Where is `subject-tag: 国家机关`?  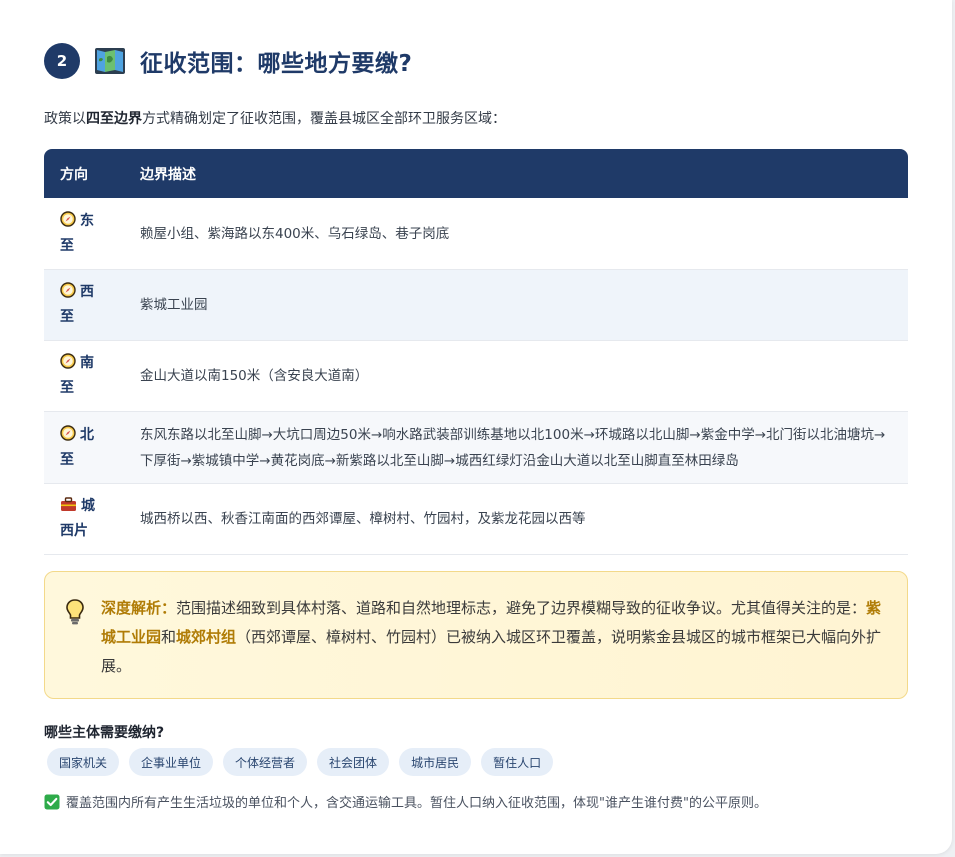
subject-tag: 国家机关 is located at coordinates (83, 762).